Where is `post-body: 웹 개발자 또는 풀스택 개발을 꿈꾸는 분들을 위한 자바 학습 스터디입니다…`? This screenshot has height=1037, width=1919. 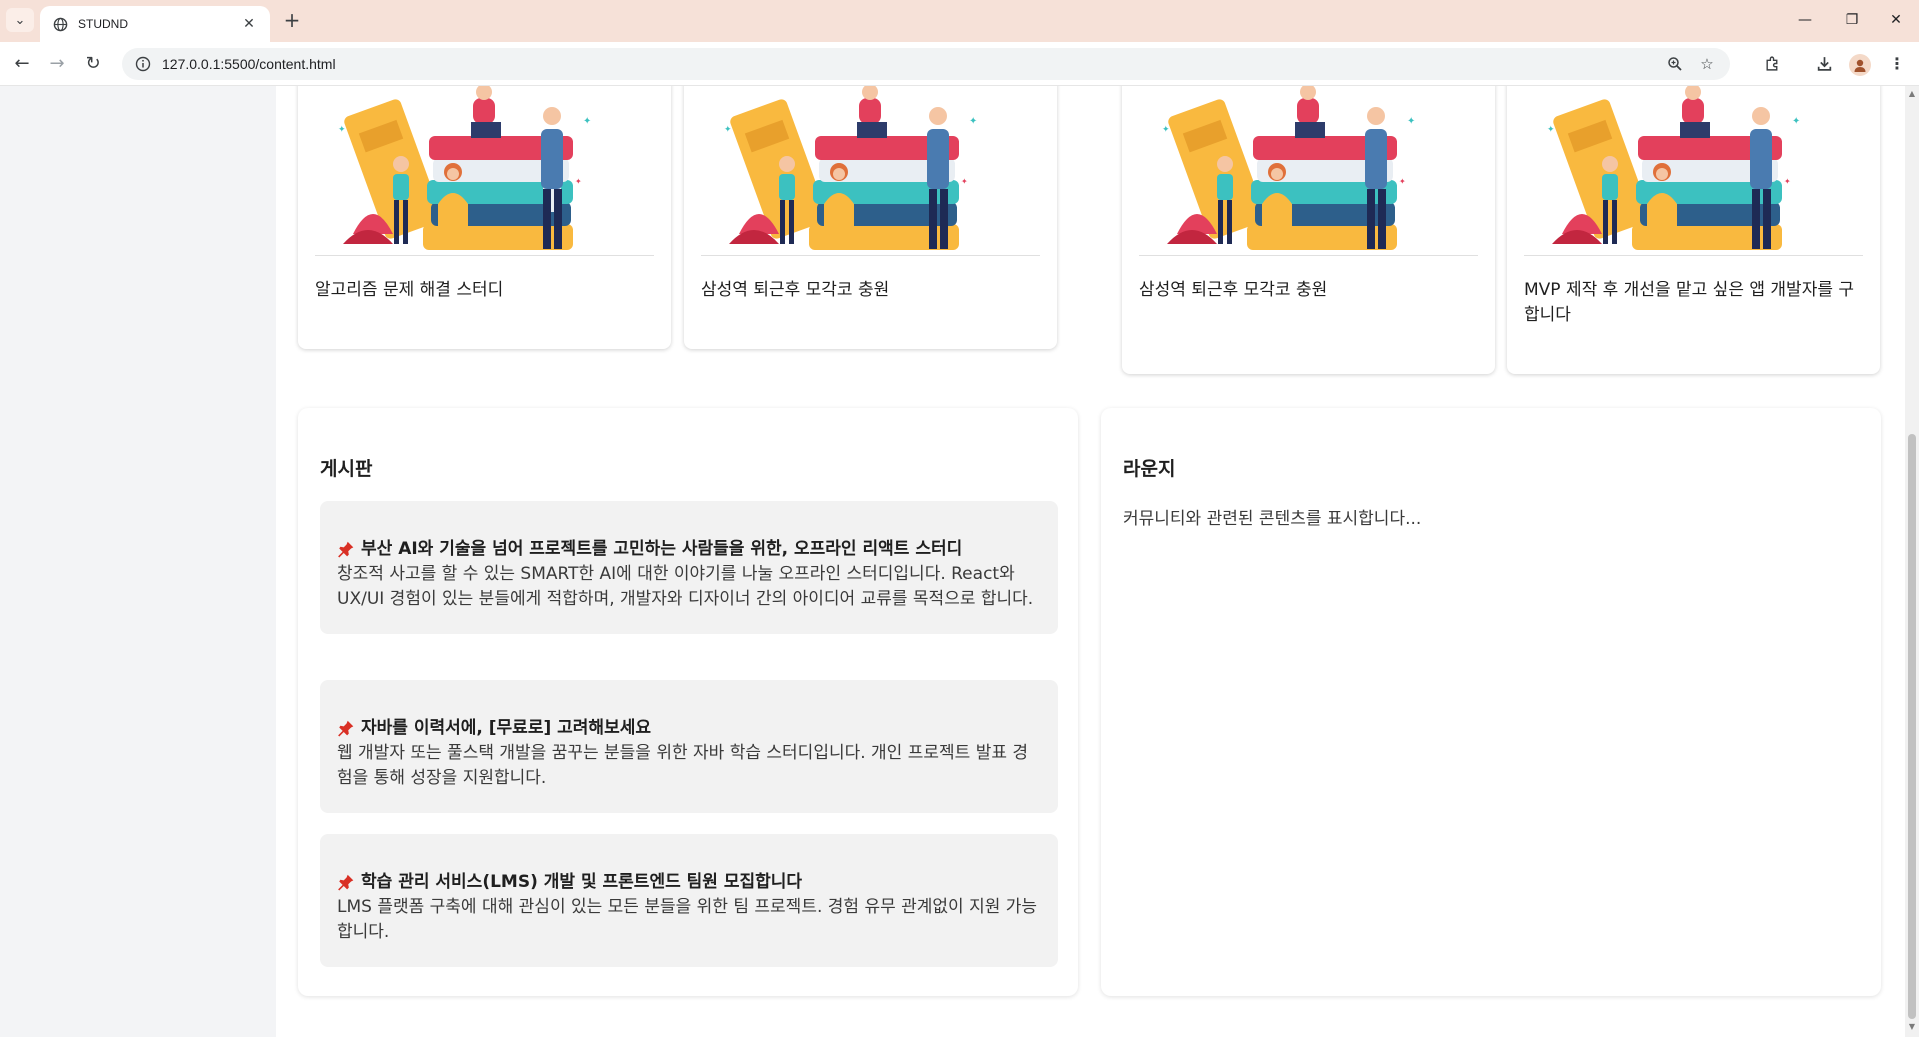 post-body: 웹 개발자 또는 풀스택 개발을 꿈꾸는 분들을 위한 자바 학습 스터디입니다… is located at coordinates (683, 765).